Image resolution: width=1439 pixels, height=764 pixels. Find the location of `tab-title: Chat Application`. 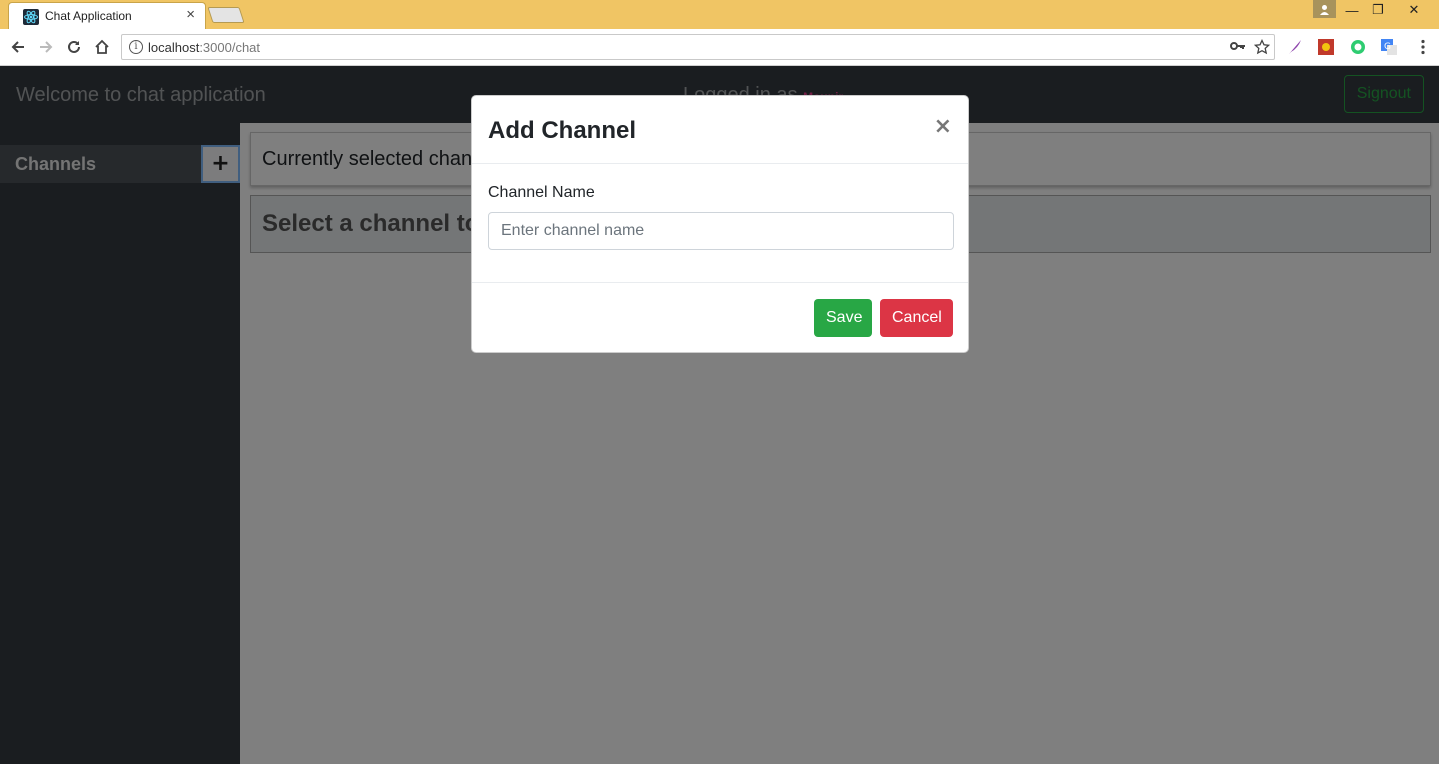

tab-title: Chat Application is located at coordinates (88, 16).